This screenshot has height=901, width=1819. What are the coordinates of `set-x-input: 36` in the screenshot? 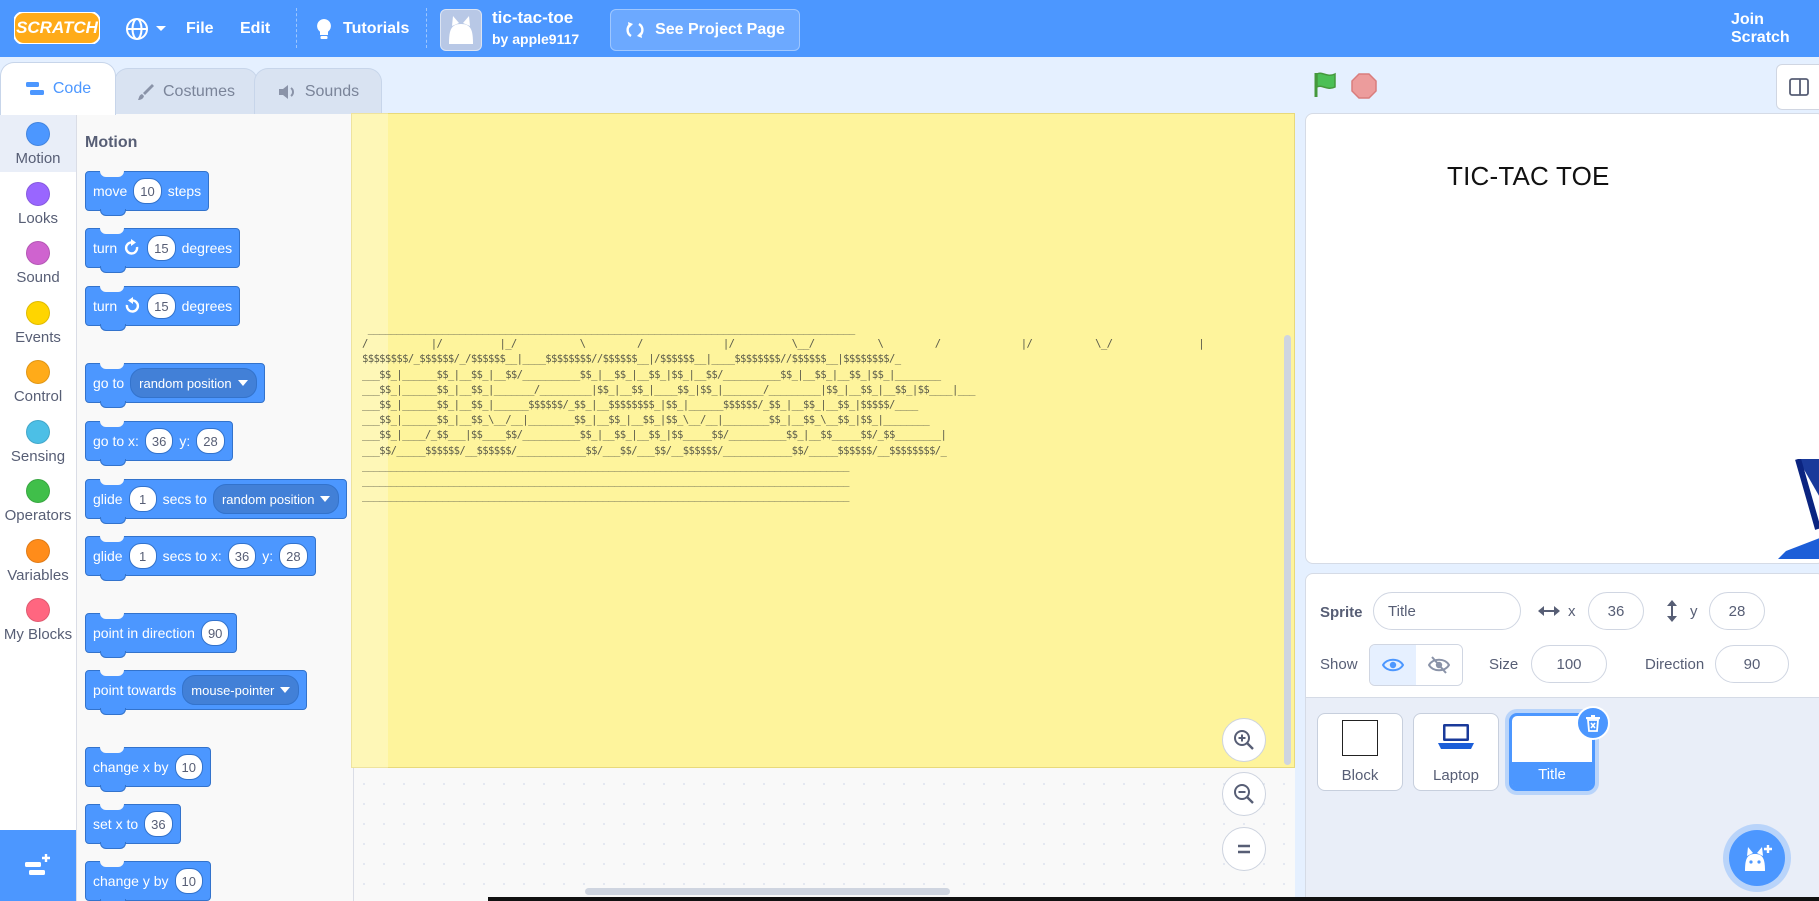 It's located at (158, 824).